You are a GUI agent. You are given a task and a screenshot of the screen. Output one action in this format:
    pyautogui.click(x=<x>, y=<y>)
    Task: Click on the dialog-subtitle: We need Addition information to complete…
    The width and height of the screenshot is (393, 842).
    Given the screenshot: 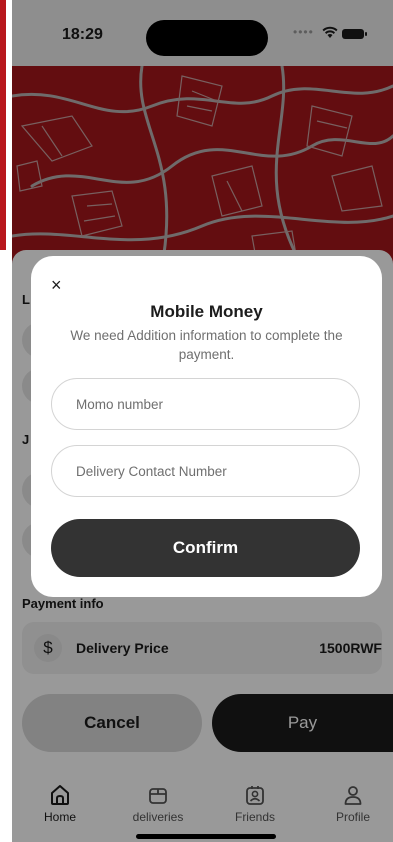 What is the action you would take?
    pyautogui.click(x=206, y=345)
    